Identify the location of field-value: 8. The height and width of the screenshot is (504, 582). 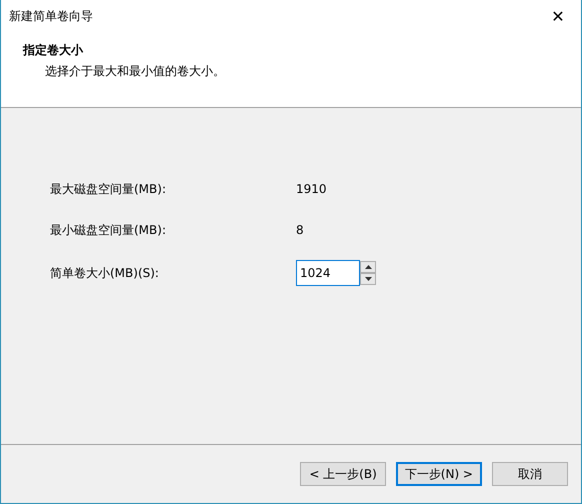
(300, 230).